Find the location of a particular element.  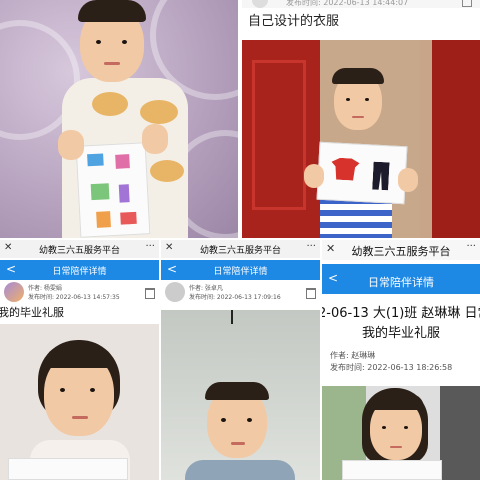

post-meta-strip: 发布时间: 2022-06-13 14:44:07 is located at coordinates (361, 4).